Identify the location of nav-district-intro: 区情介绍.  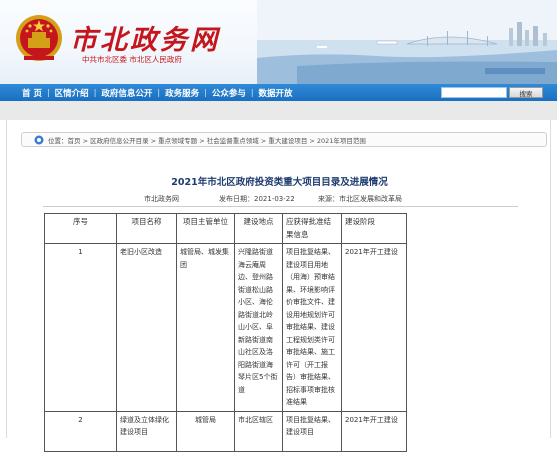
(72, 93).